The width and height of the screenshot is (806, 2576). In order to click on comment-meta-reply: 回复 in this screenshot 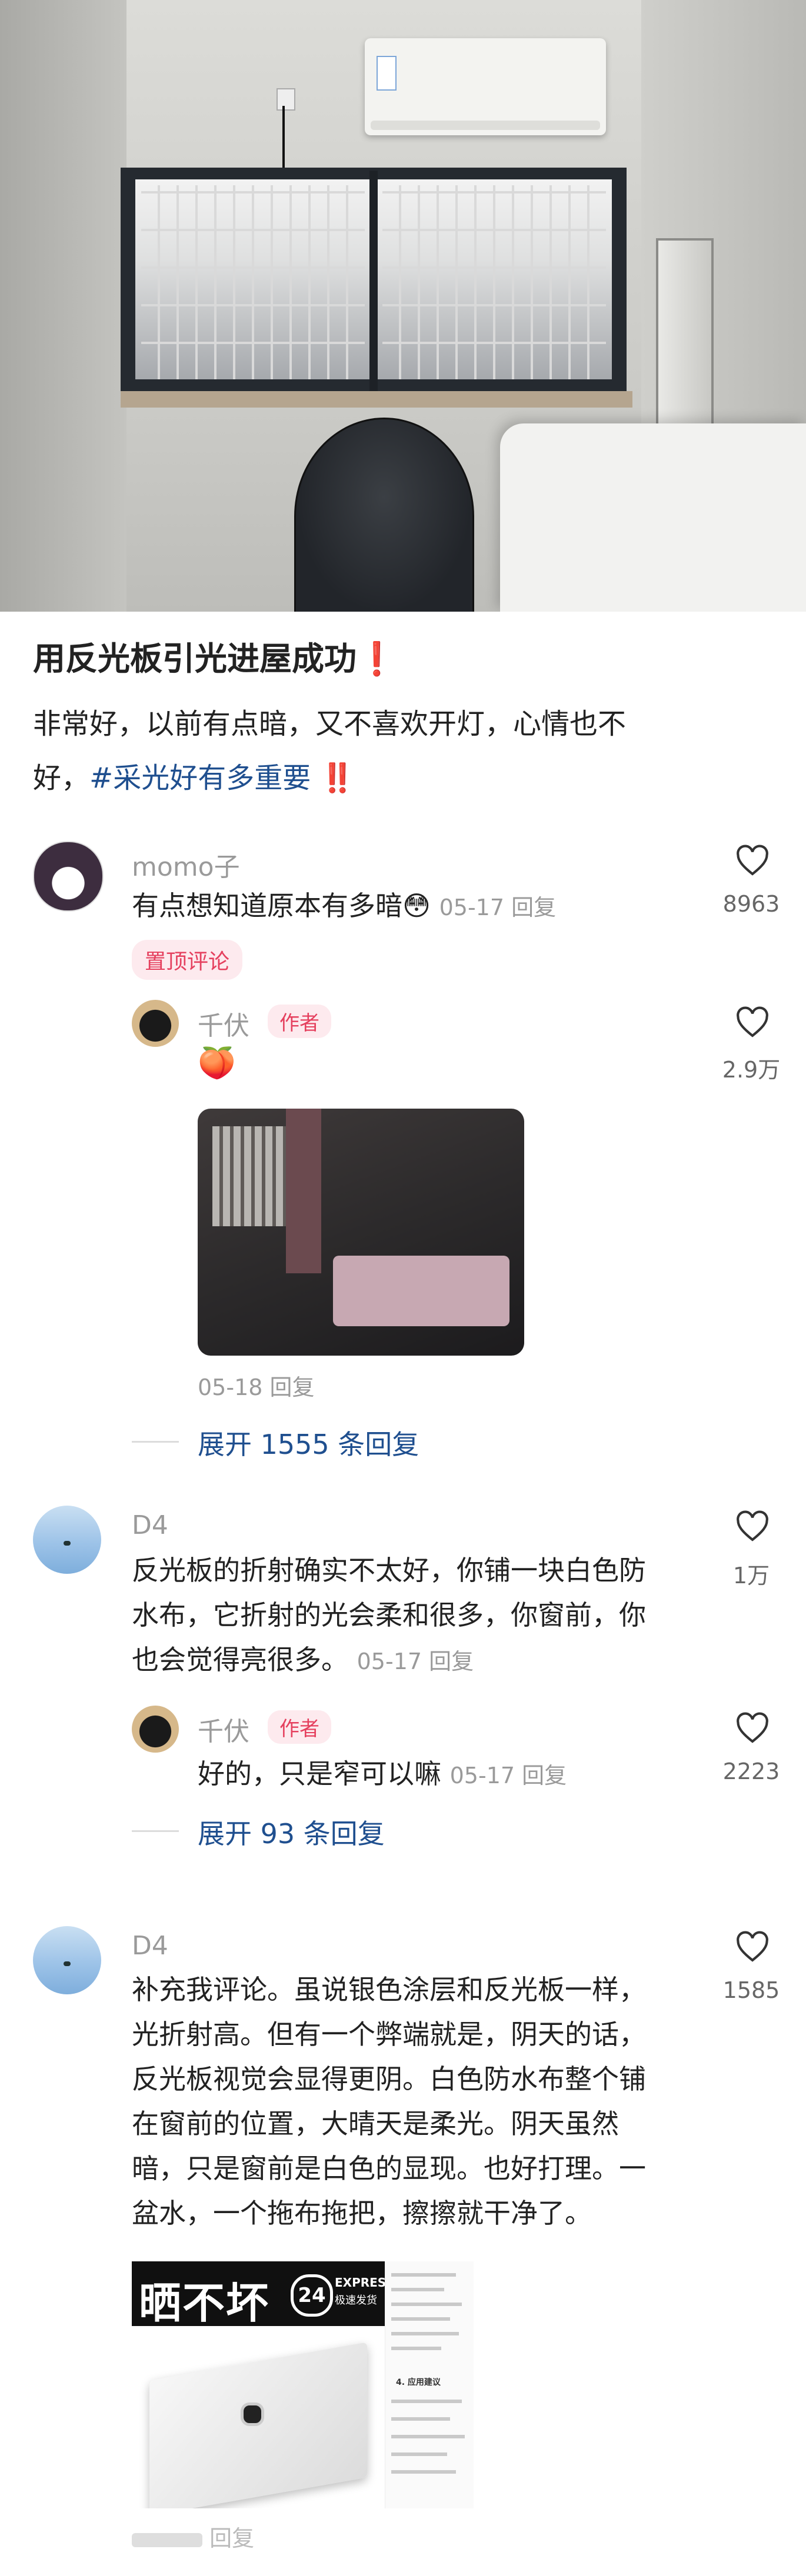, I will do `click(193, 2536)`.